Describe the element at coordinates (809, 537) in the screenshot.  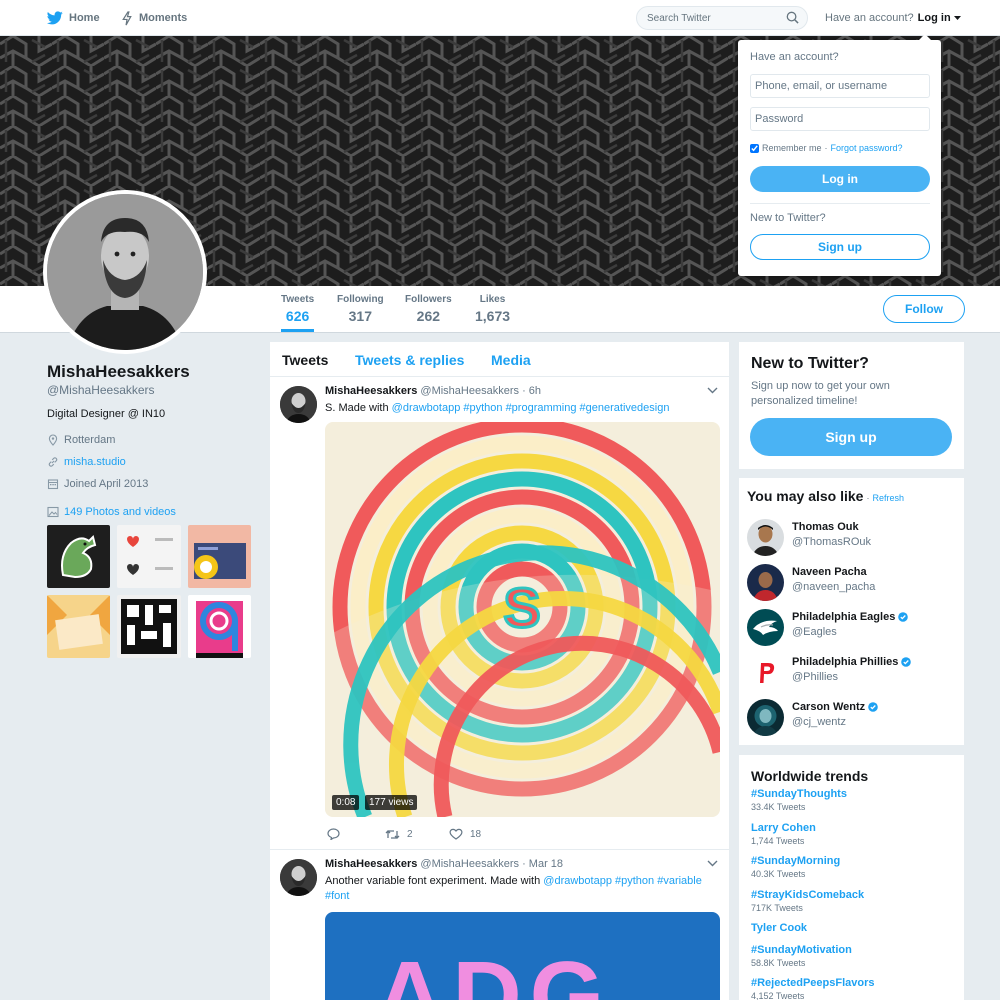
I see `wtf-user: Thomas Ouk @ThomasROuk` at that location.